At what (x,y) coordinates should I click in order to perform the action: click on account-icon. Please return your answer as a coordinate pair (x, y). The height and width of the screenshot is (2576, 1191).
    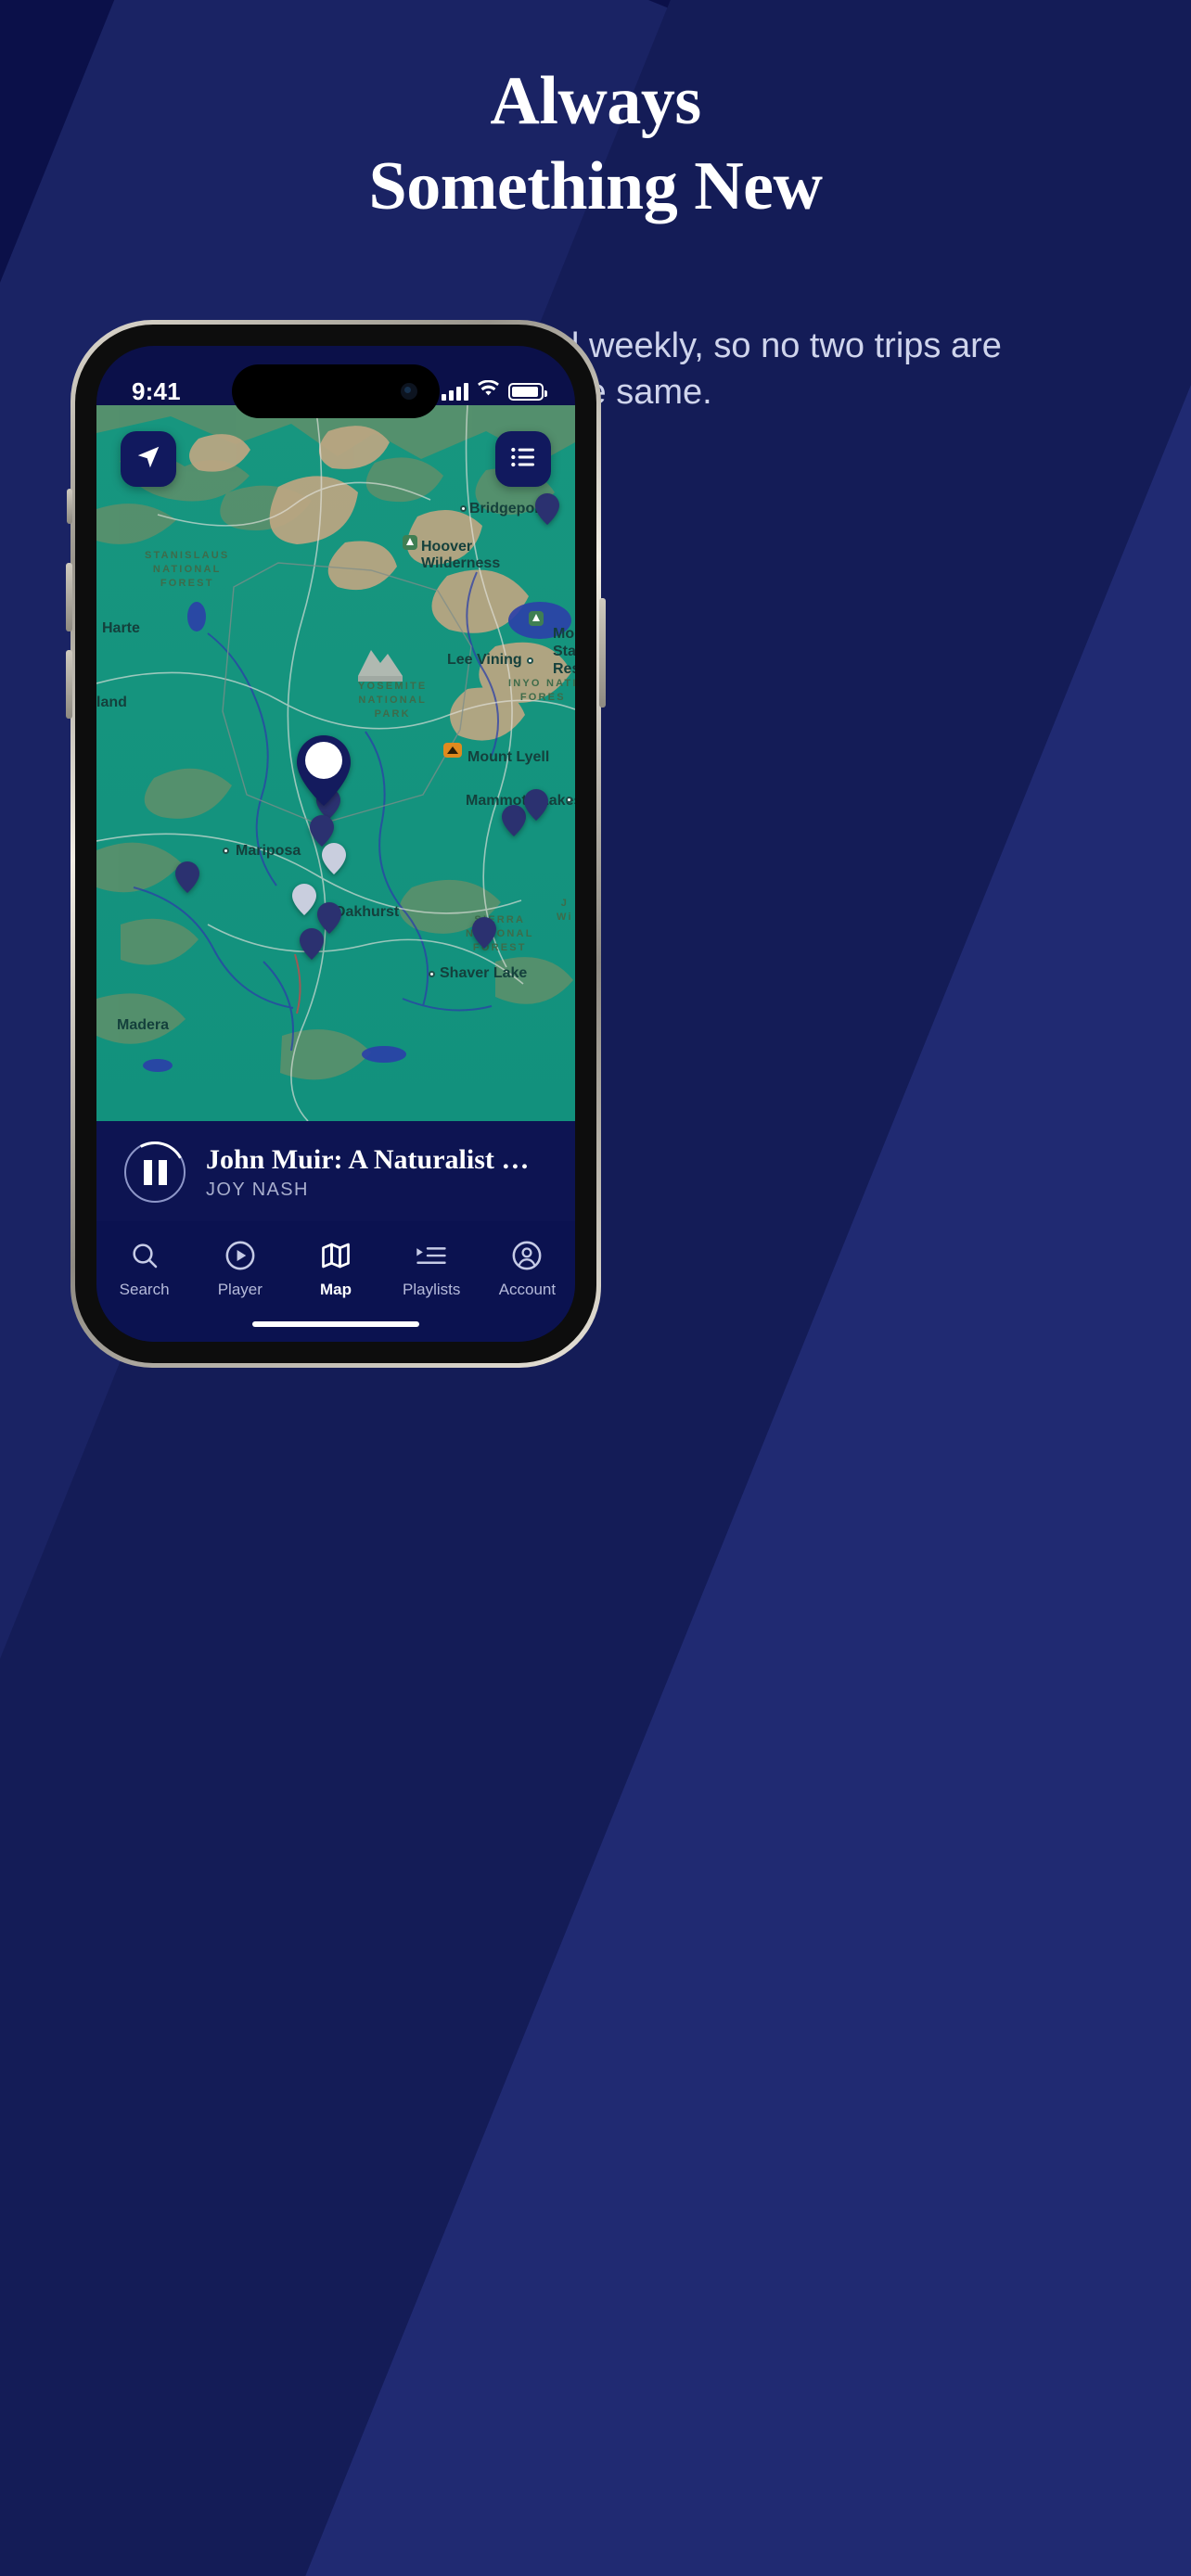
    Looking at the image, I should click on (526, 1256).